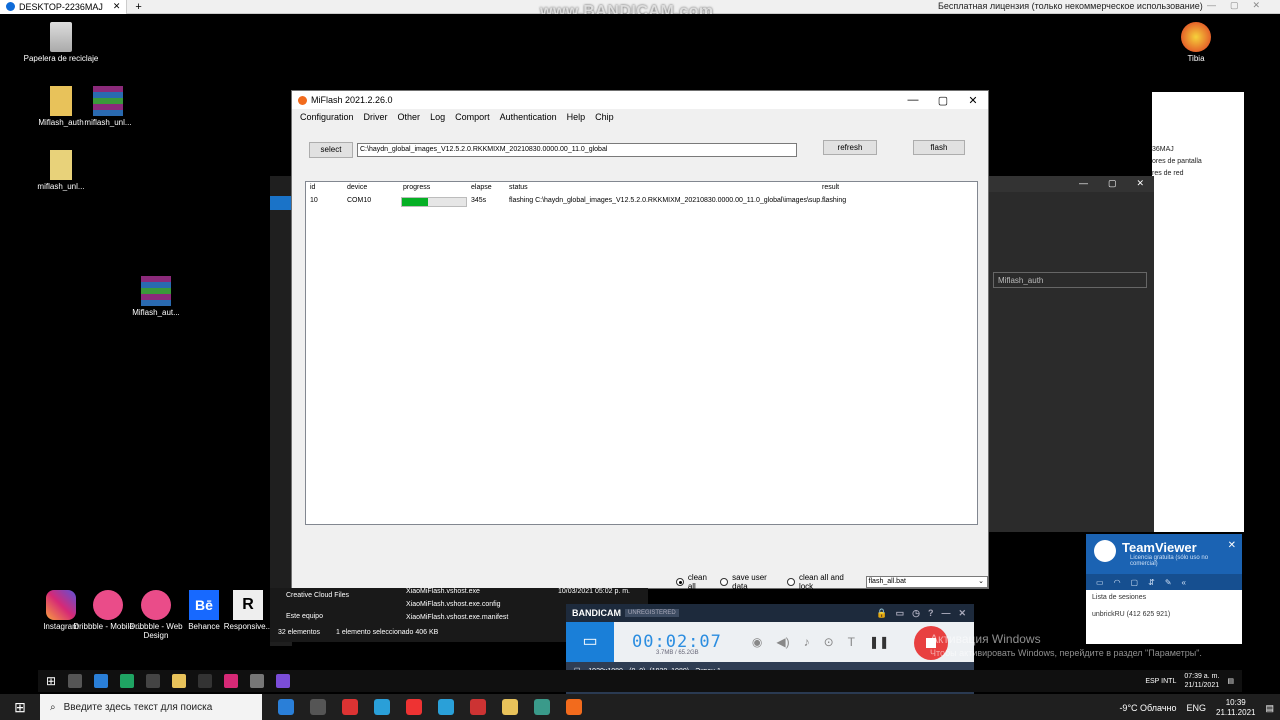  Describe the element at coordinates (376, 117) in the screenshot. I see `menu-driver: Driver` at that location.